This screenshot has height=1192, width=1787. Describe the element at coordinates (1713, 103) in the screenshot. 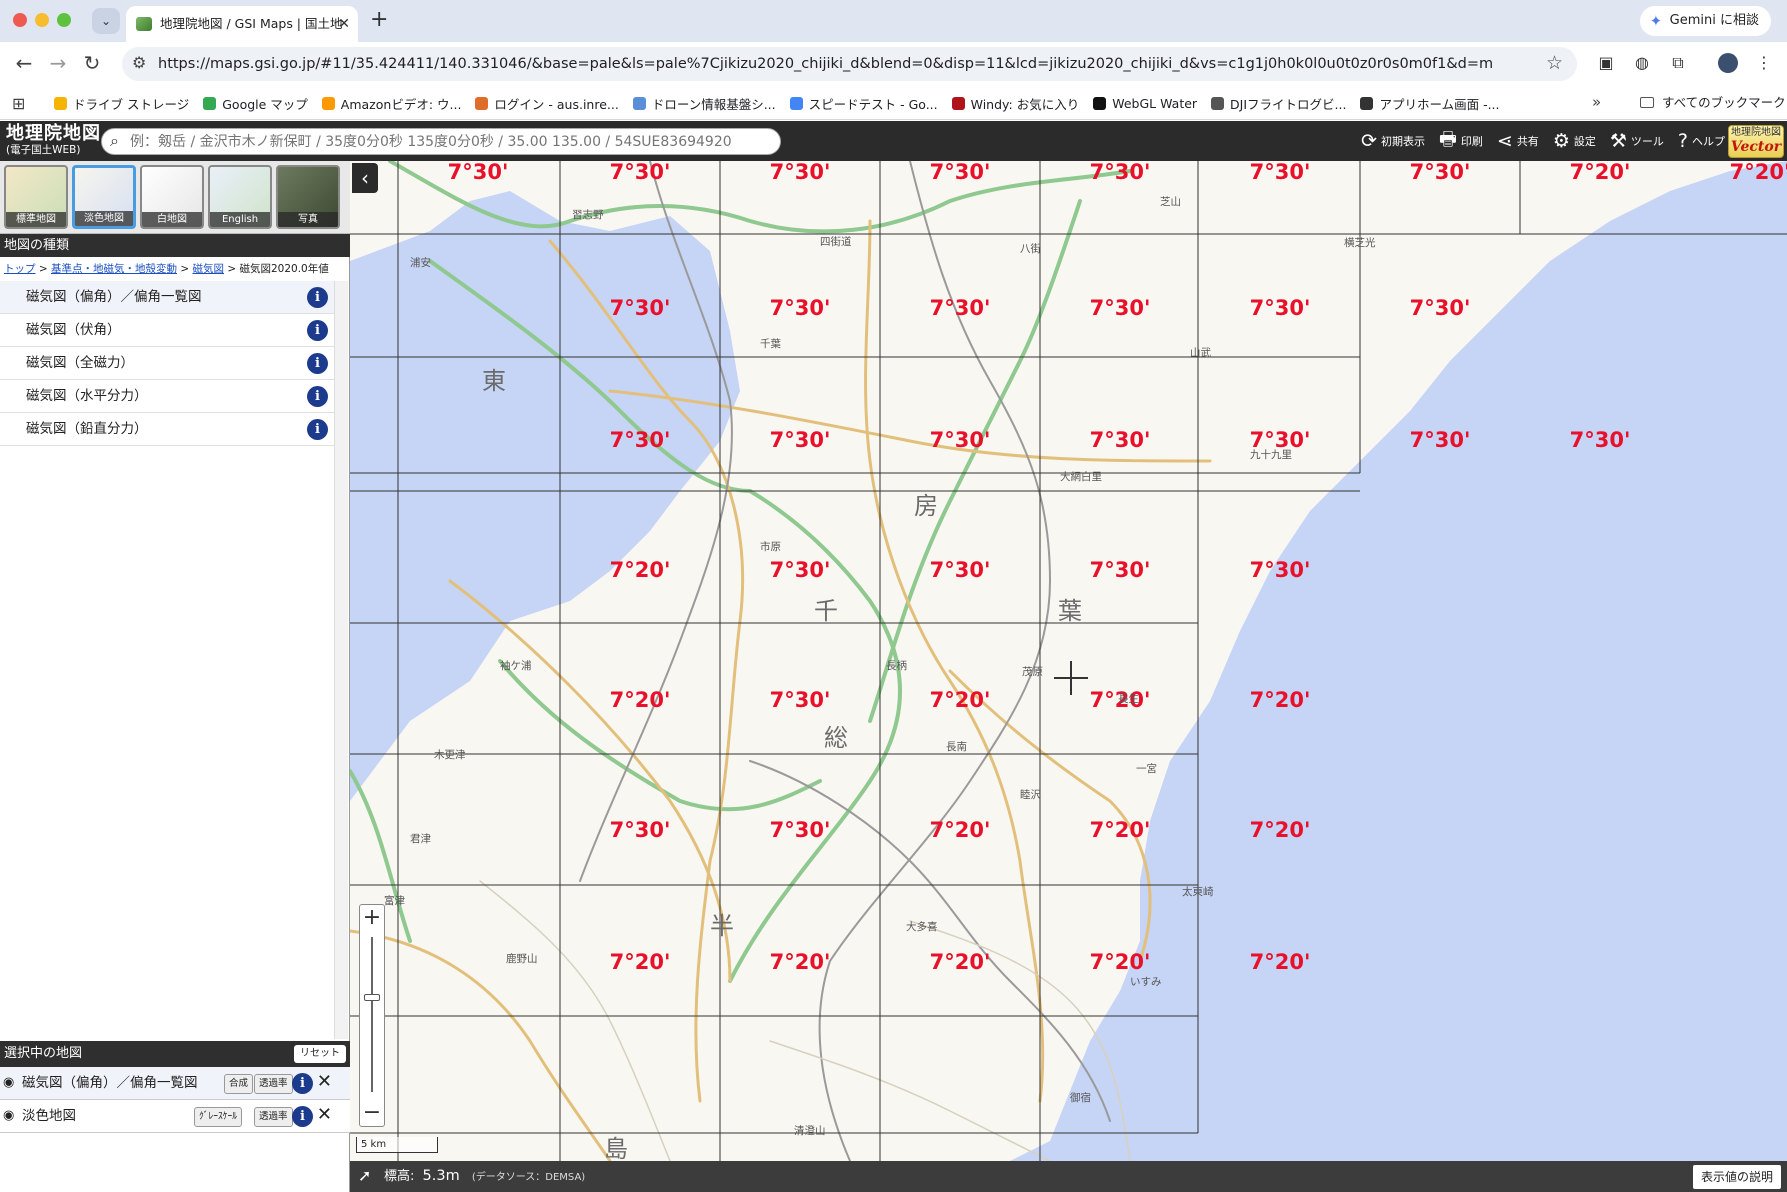

I see `all-bookmarks-button: すべてのブックマーク` at that location.